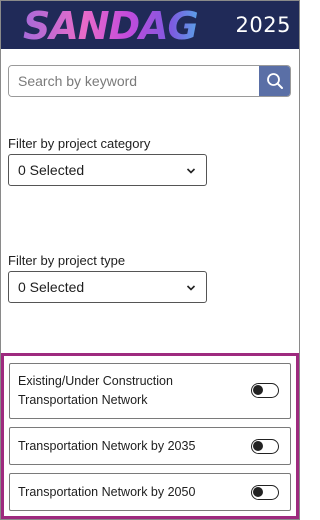  I want to click on layer-label: Transportation Network by 2050, so click(107, 492).